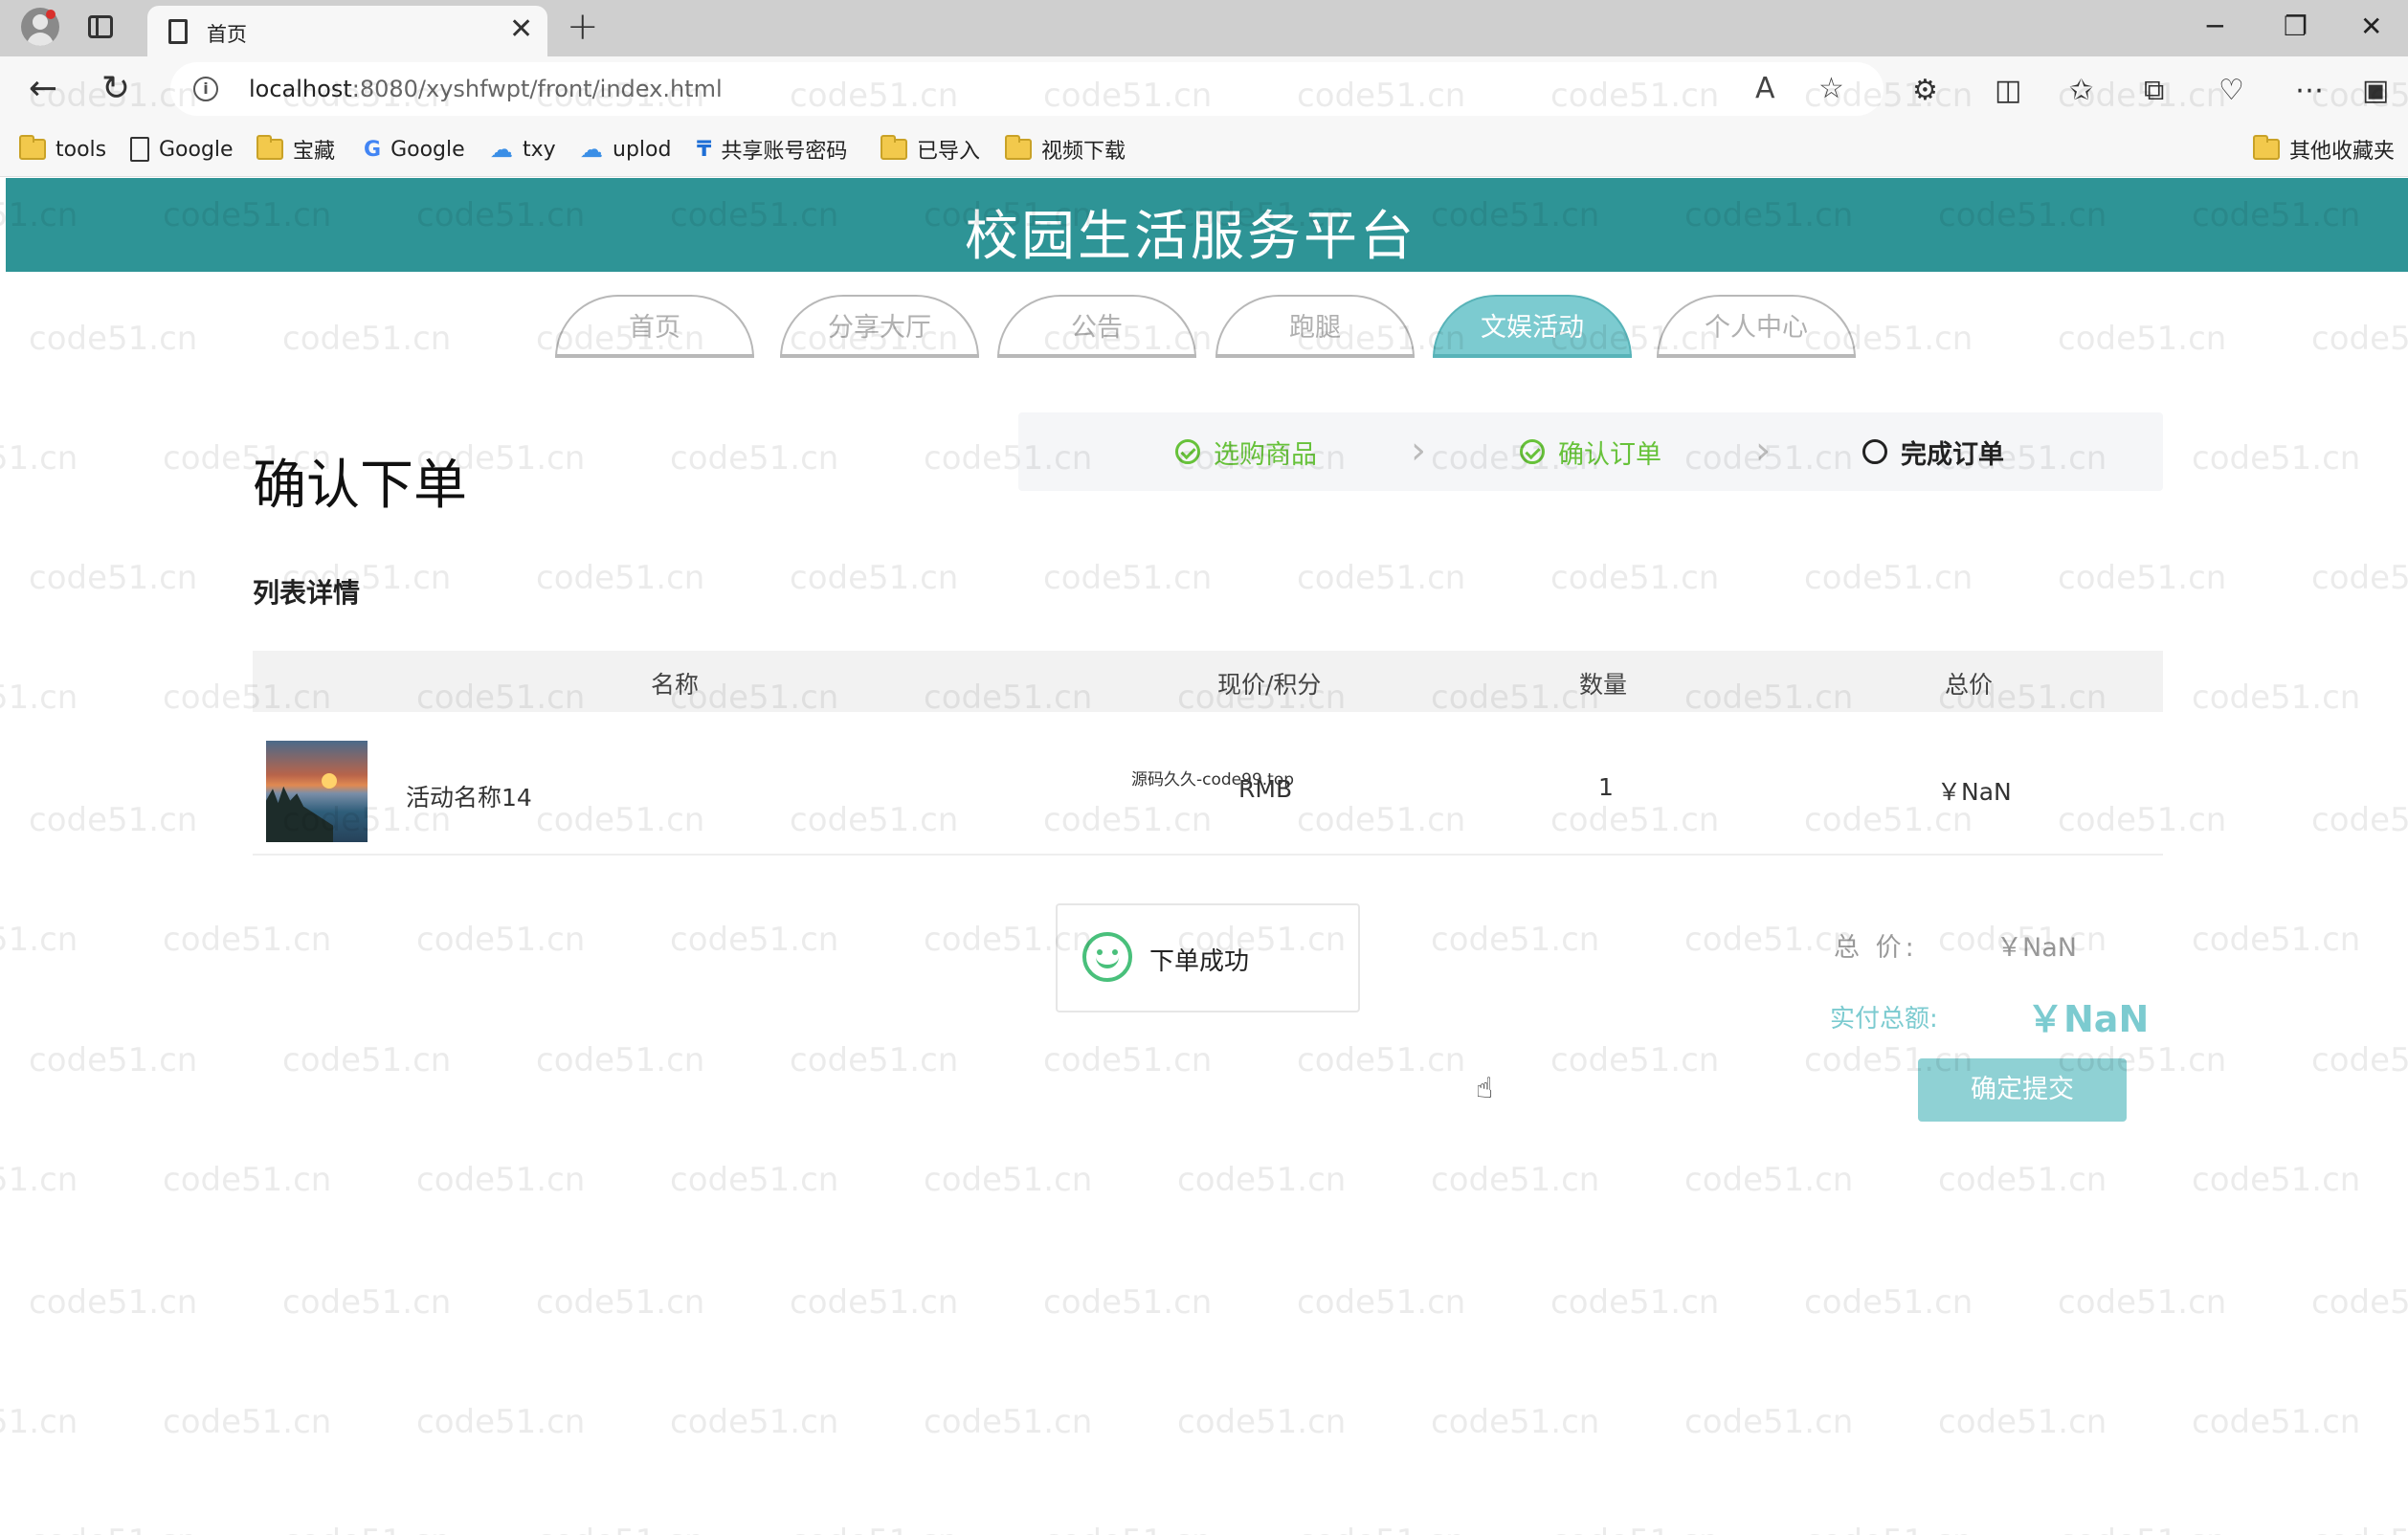 The height and width of the screenshot is (1535, 2408). What do you see at coordinates (784, 152) in the screenshot?
I see `bookmark-label: 共享账号密码` at bounding box center [784, 152].